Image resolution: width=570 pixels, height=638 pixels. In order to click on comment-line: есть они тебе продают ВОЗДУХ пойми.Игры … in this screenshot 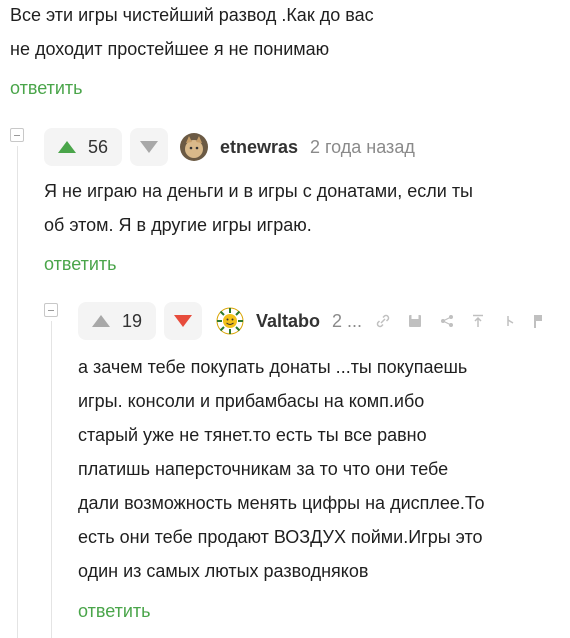, I will do `click(280, 537)`.